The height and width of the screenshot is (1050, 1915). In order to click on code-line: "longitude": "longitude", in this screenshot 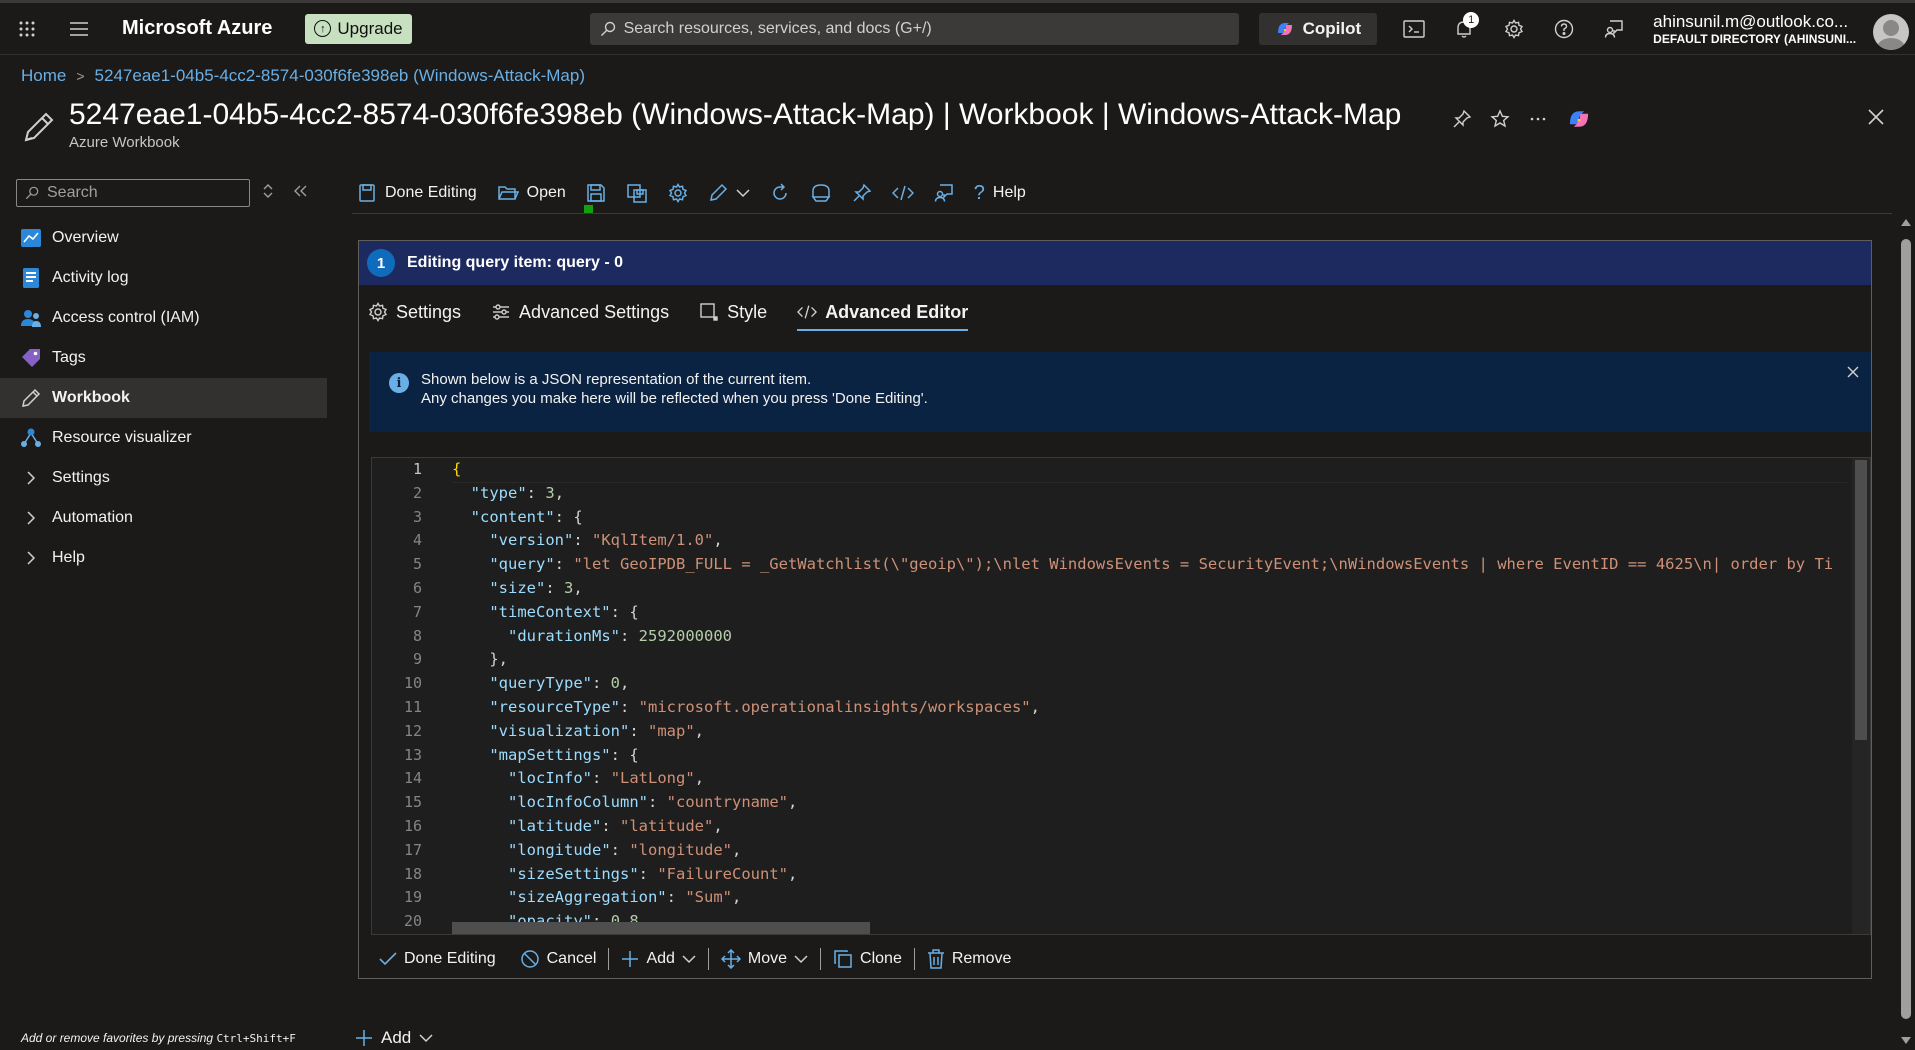, I will do `click(1149, 851)`.